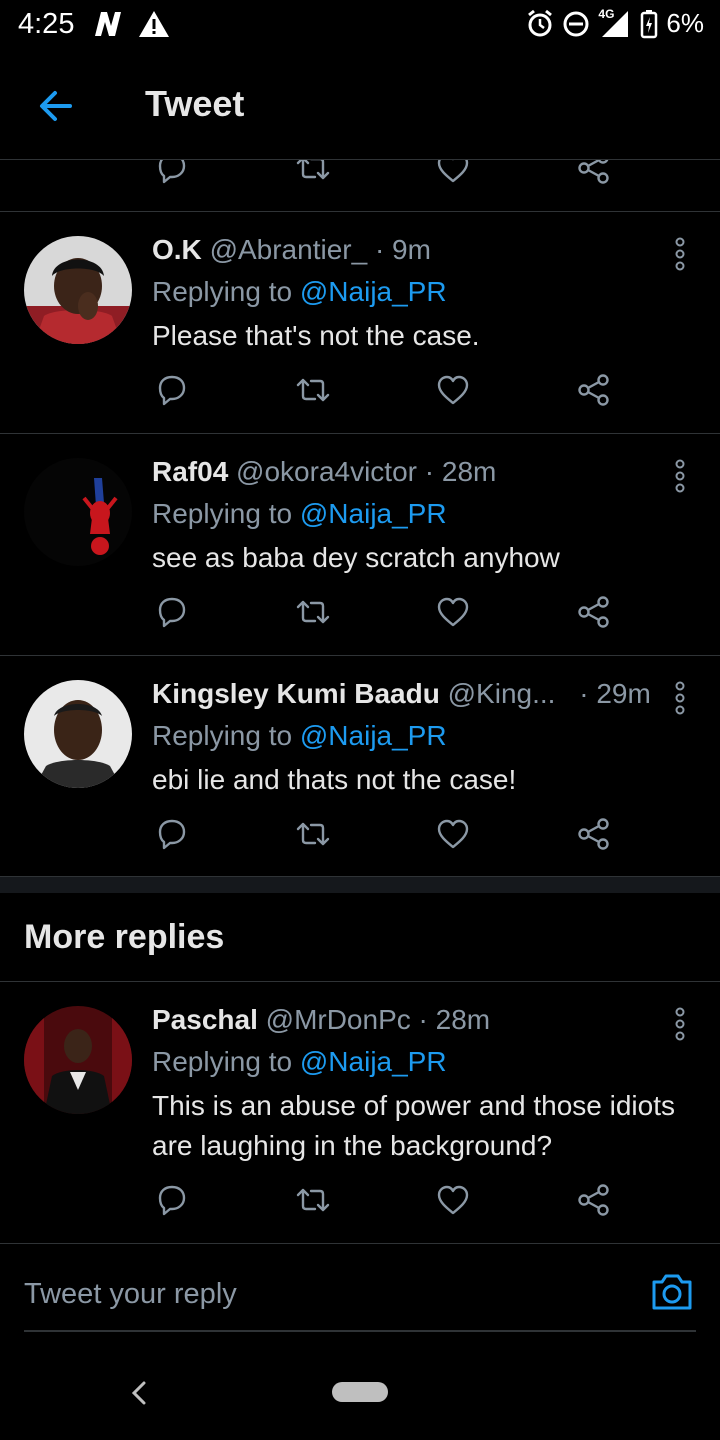 The width and height of the screenshot is (720, 1440). Describe the element at coordinates (685, 23) in the screenshot. I see `battery-percent: 6%` at that location.